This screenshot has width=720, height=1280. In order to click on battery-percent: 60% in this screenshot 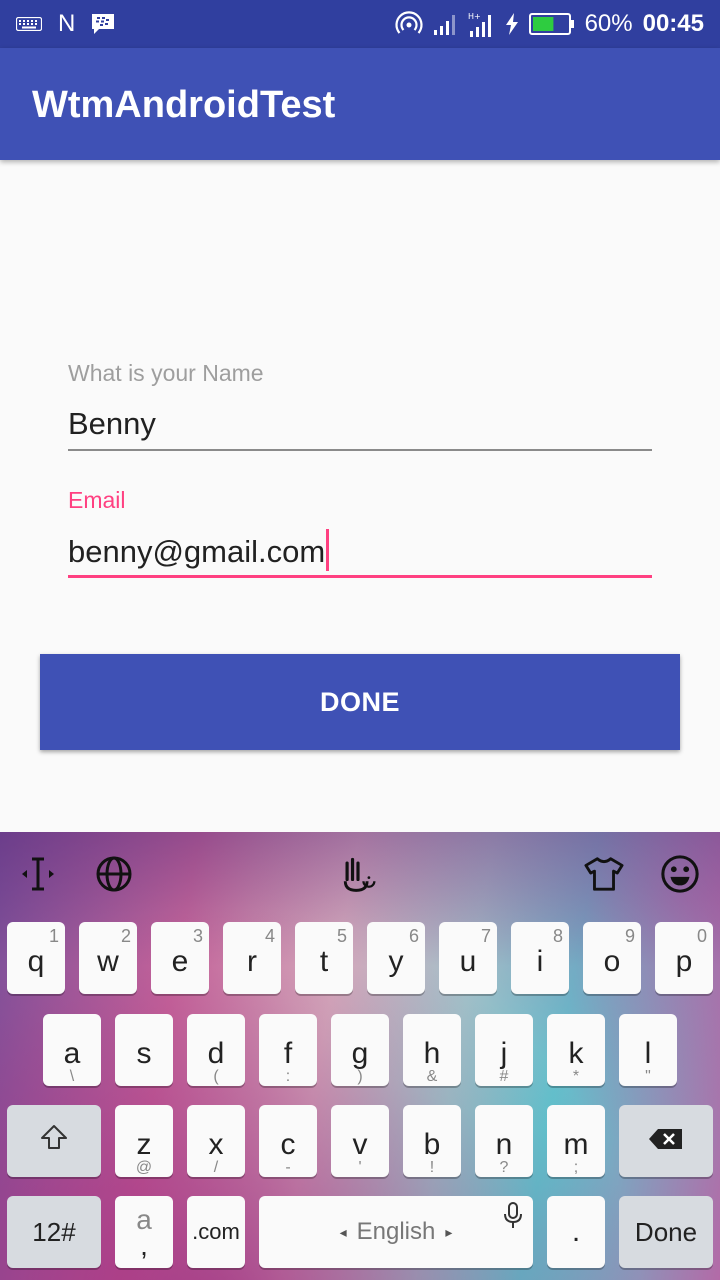, I will do `click(608, 23)`.